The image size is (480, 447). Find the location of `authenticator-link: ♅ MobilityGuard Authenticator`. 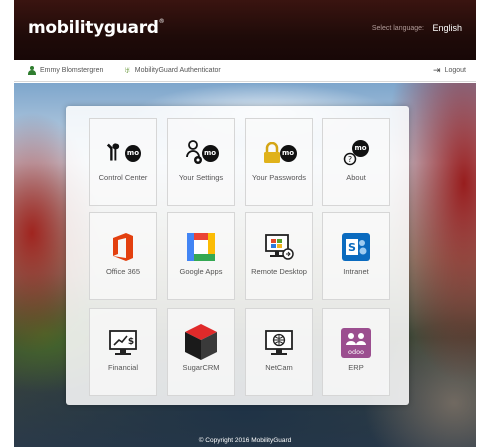

authenticator-link: ♅ MobilityGuard Authenticator is located at coordinates (172, 70).